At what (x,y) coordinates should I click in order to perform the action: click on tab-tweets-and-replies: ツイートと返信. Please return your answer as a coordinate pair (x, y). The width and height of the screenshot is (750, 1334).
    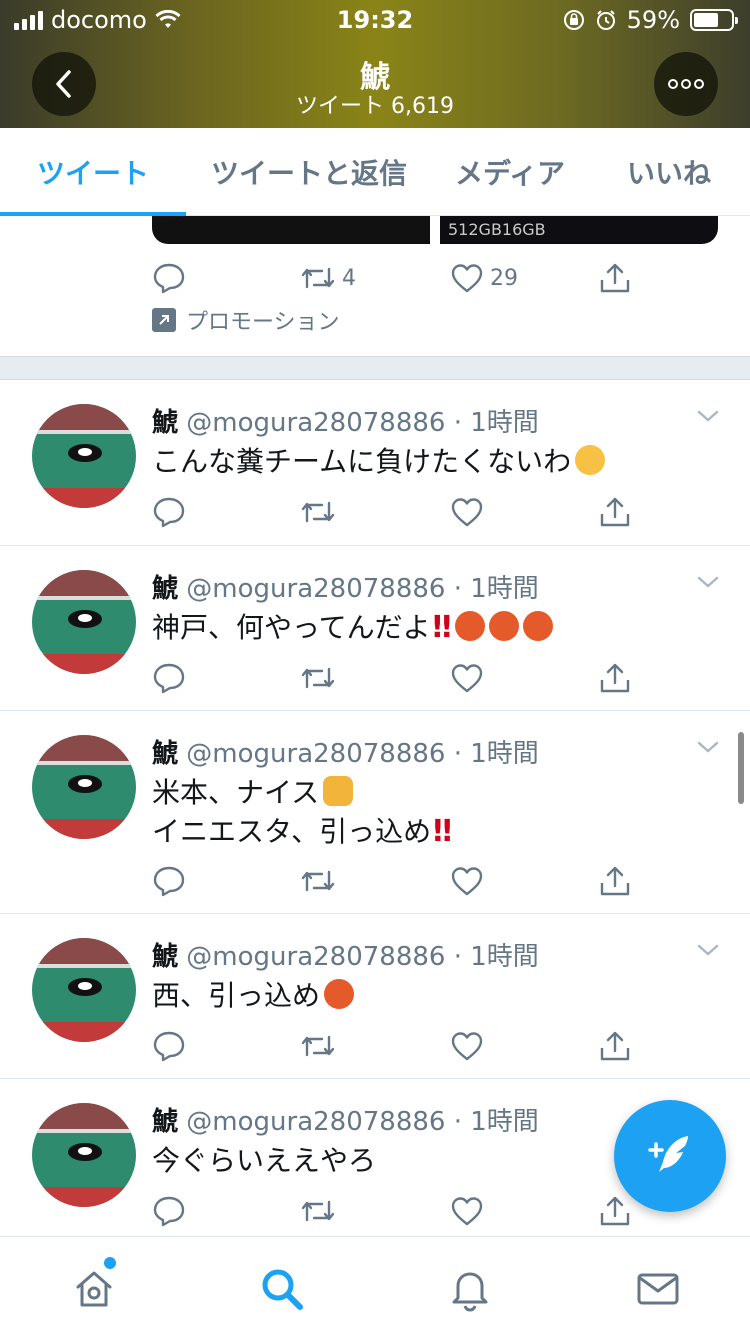
    Looking at the image, I should click on (309, 172).